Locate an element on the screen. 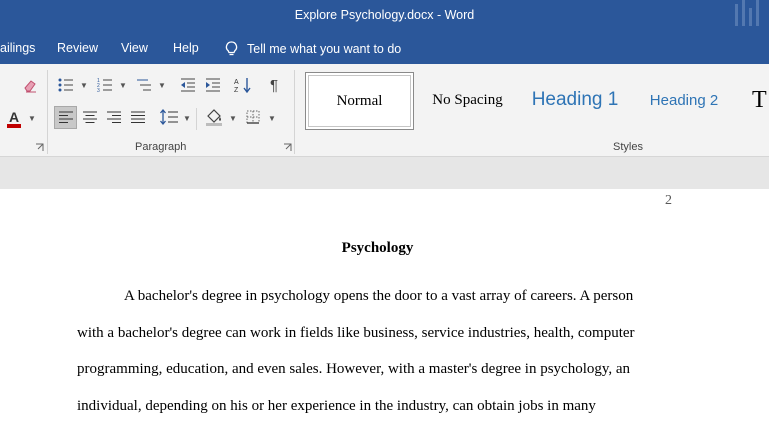  eraser-icon is located at coordinates (30, 86).